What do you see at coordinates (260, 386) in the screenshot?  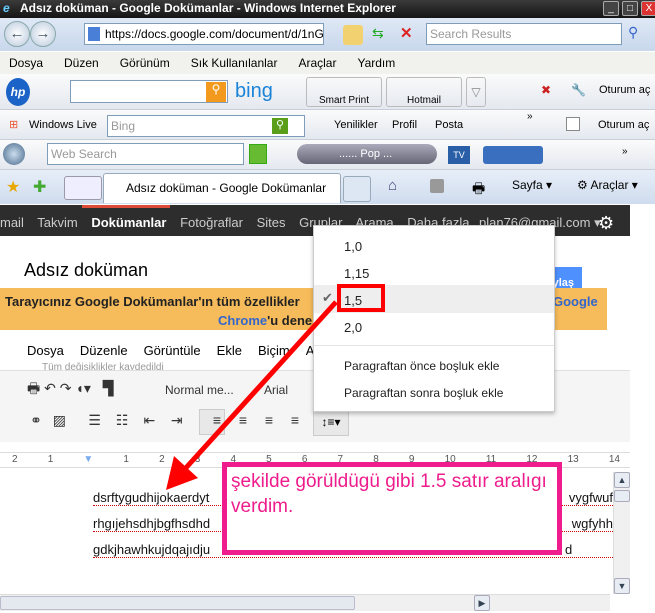 I see `arrow-shaft` at bounding box center [260, 386].